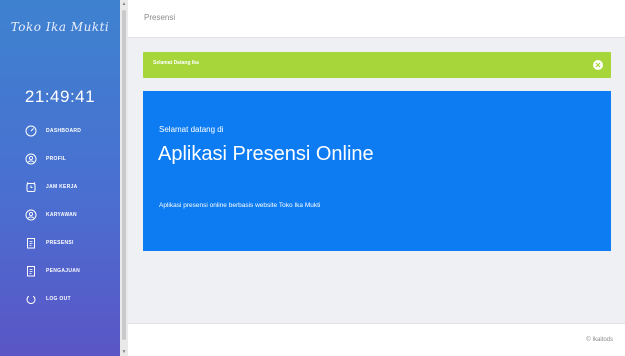 The width and height of the screenshot is (625, 356). What do you see at coordinates (124, 352) in the screenshot?
I see `scroll-down-icon: ▼` at bounding box center [124, 352].